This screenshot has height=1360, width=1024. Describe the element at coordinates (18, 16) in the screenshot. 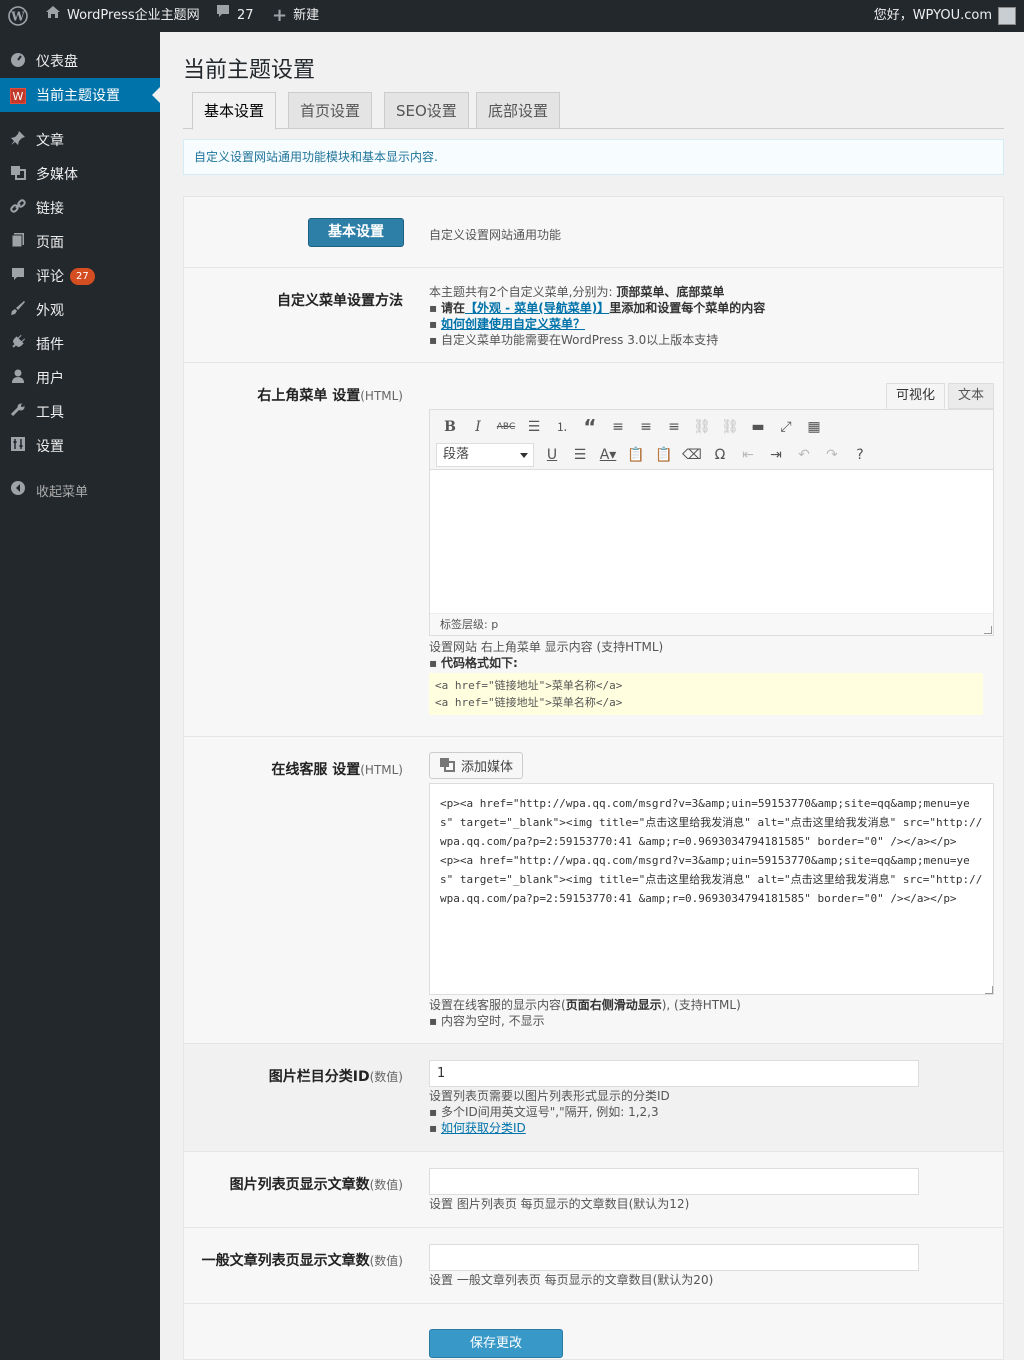

I see `wordpress-logo-icon: W` at that location.